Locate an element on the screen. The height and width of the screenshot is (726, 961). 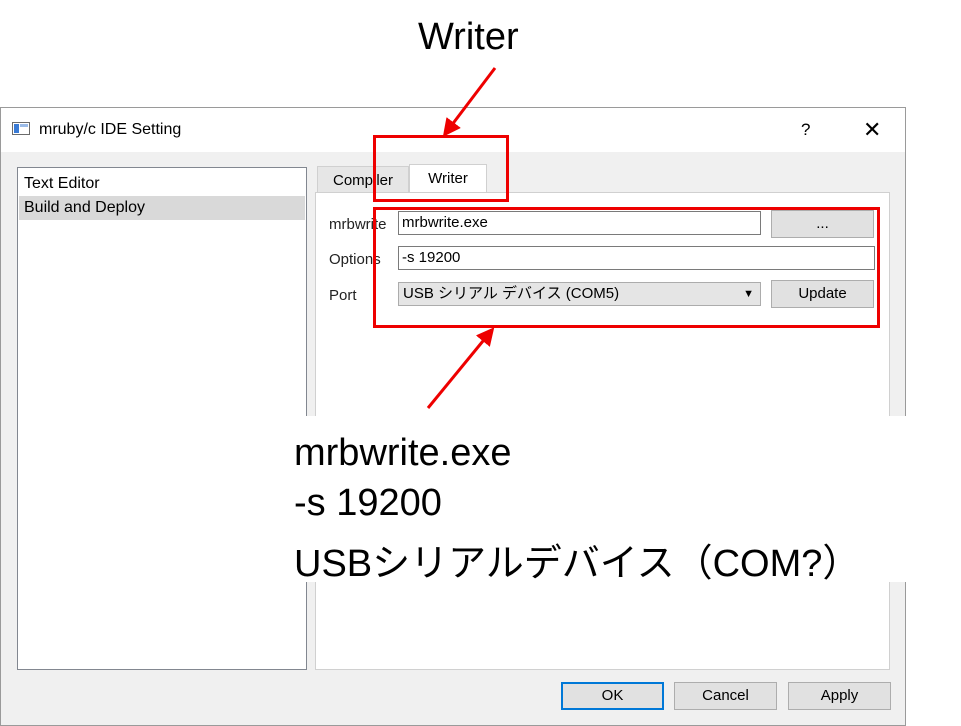
port-label: Port is located at coordinates (343, 295).